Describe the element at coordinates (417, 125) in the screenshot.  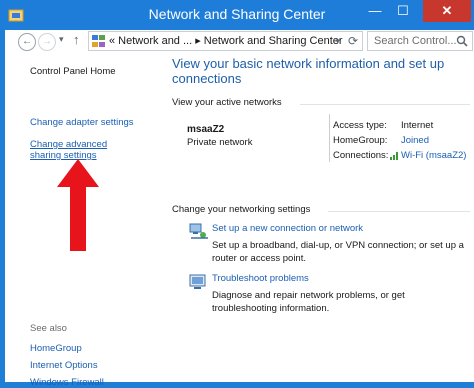
I see `access-type-value: Internet` at that location.